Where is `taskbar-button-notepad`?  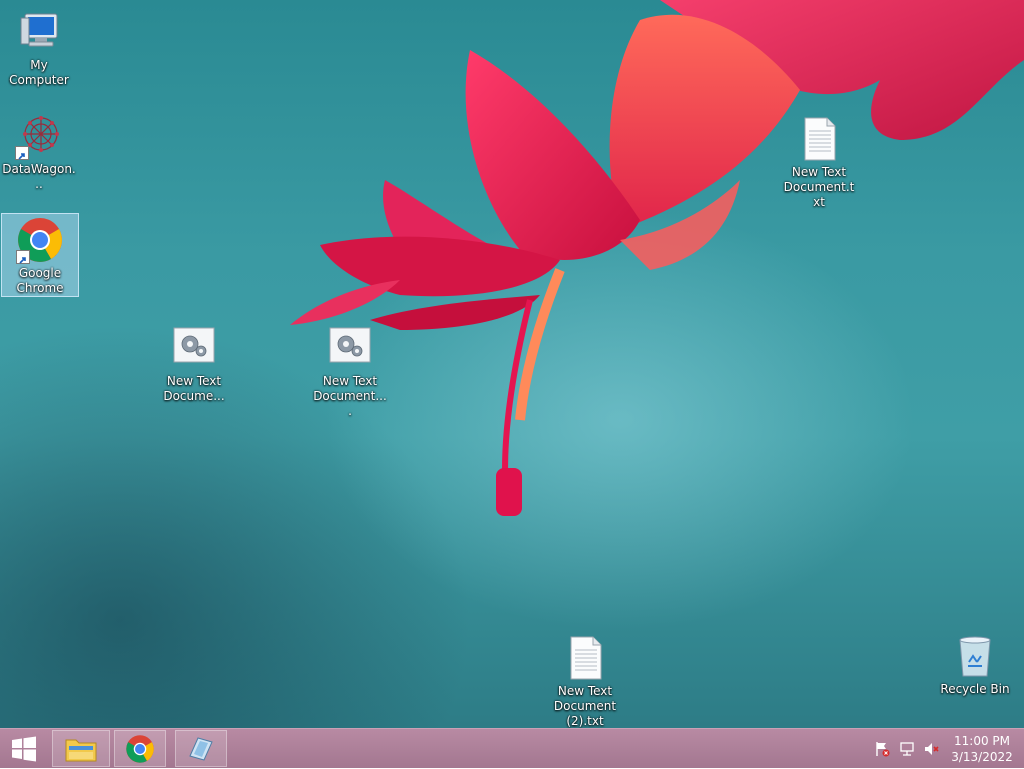
taskbar-button-notepad is located at coordinates (201, 748).